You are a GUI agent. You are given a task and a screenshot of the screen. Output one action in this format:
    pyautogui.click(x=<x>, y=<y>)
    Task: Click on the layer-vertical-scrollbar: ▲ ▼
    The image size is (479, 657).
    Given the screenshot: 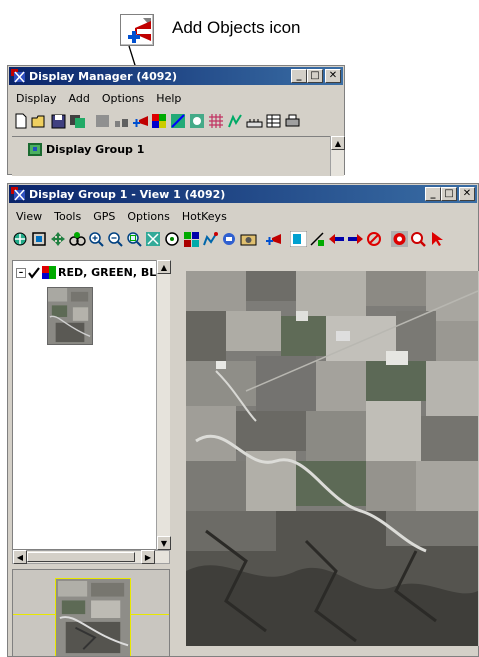 What is the action you would take?
    pyautogui.click(x=163, y=405)
    